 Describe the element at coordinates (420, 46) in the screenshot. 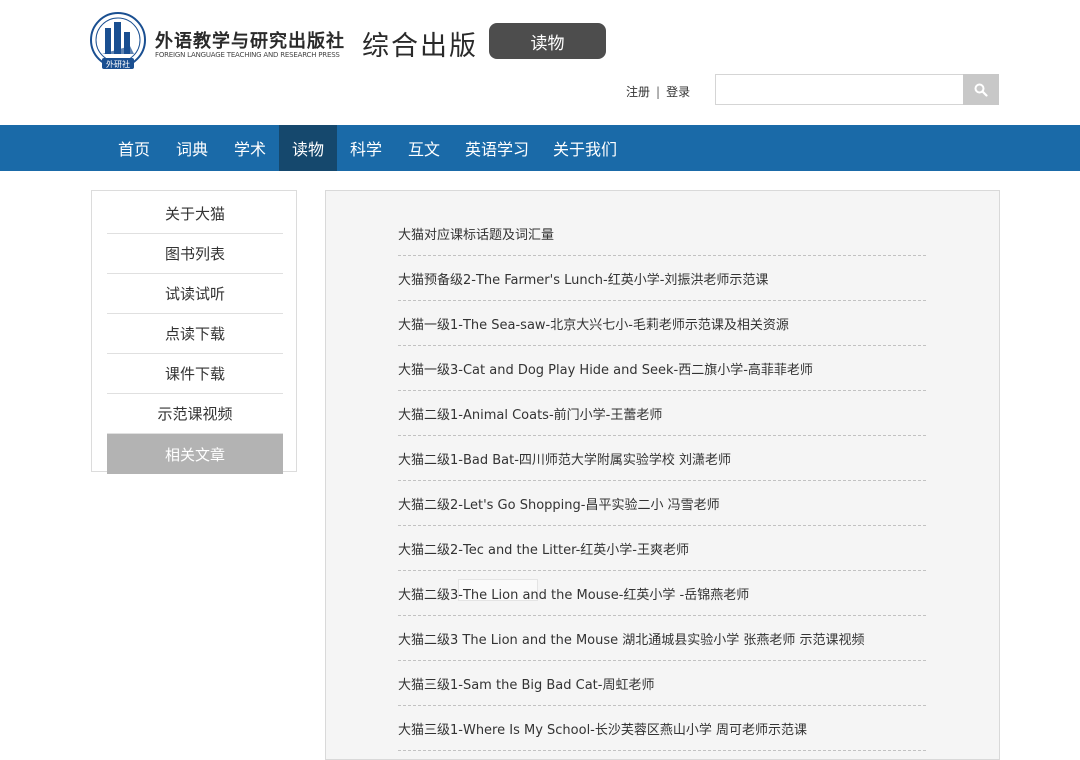

I see `site-title: 综合出版` at that location.